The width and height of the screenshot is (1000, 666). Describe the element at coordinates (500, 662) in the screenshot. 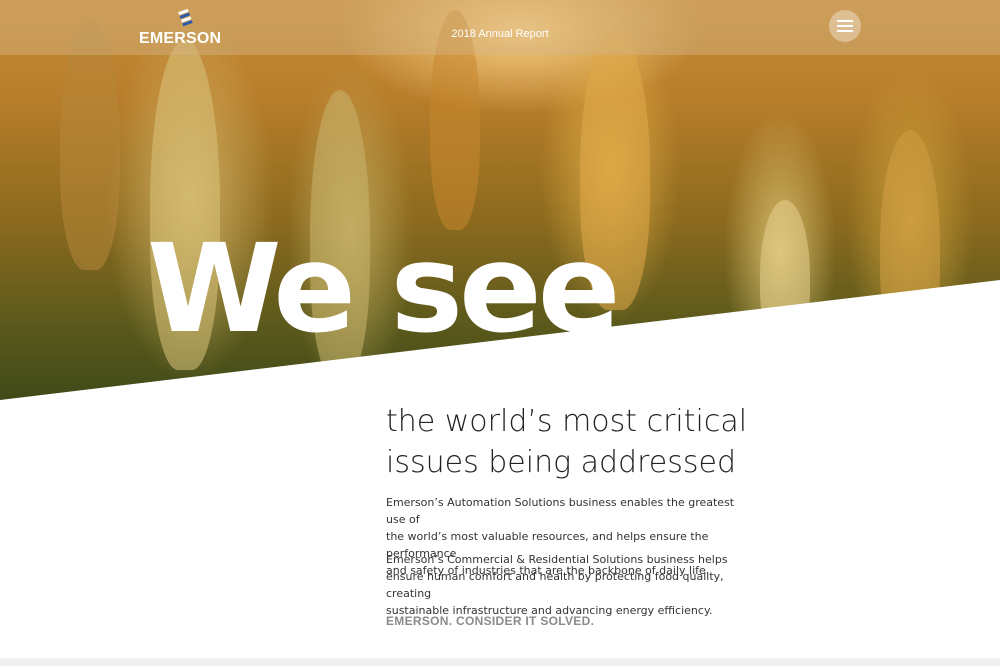

I see `footer-strip` at that location.